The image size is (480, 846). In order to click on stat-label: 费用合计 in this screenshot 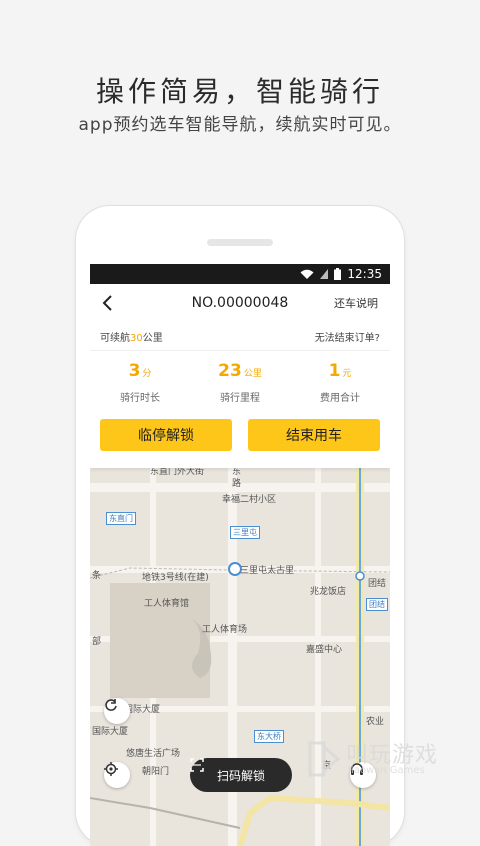, I will do `click(340, 398)`.